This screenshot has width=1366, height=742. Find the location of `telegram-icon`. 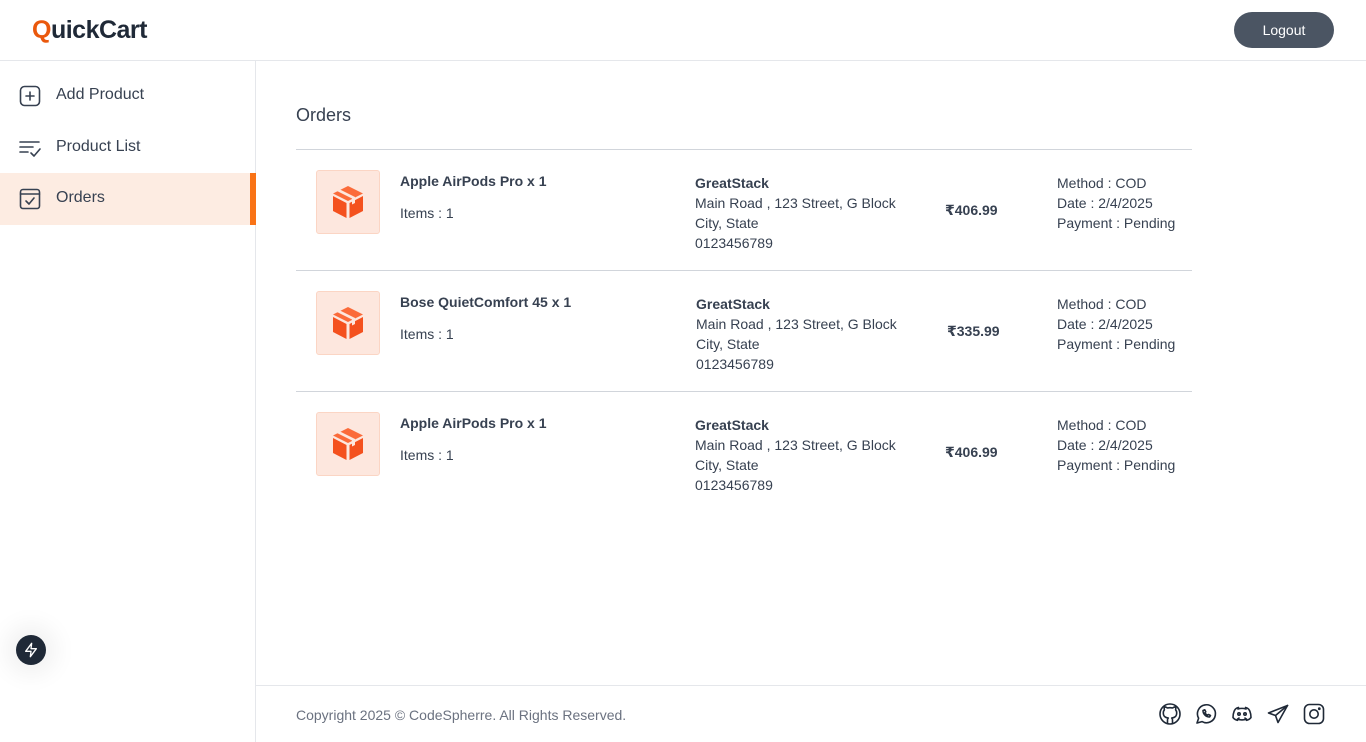

telegram-icon is located at coordinates (1278, 714).